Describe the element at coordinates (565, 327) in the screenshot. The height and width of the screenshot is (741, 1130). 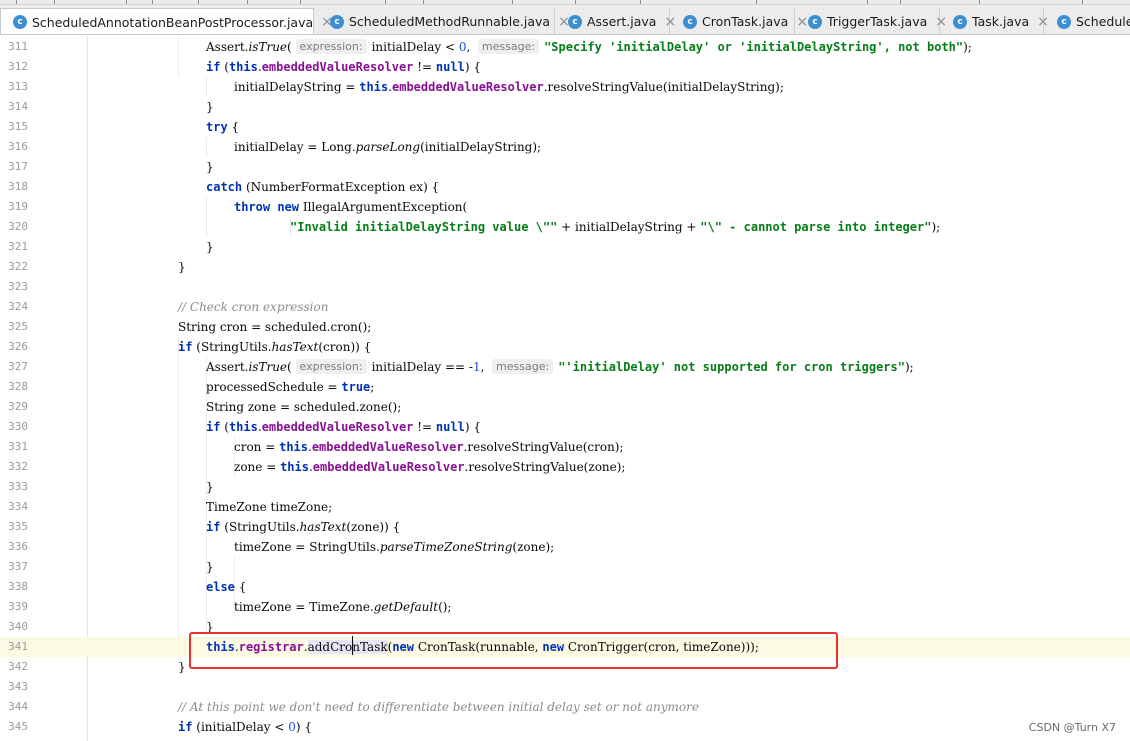
I see `code-line: 325 String cron = scheduled.cron();` at that location.